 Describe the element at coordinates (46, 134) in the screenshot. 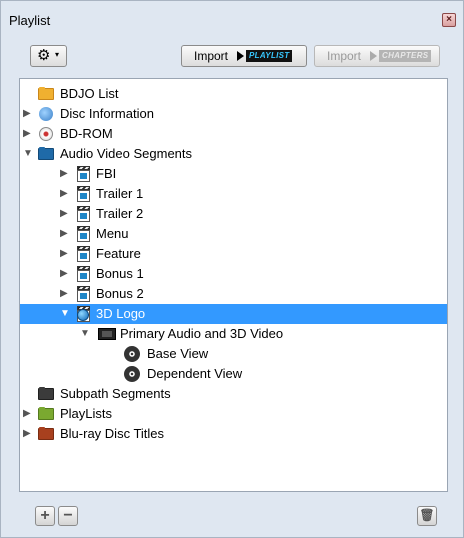

I see `disc-icon` at that location.